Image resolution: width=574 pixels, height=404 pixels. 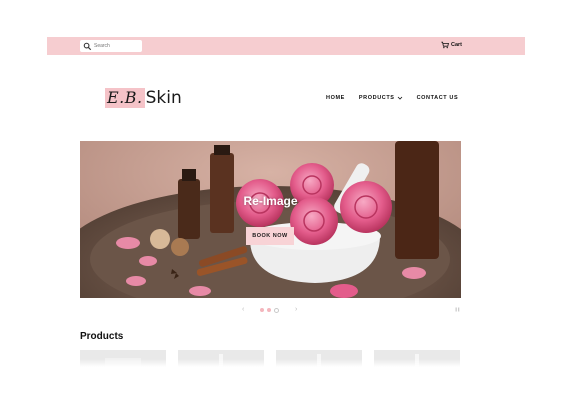 I want to click on search-input, so click(x=116, y=46).